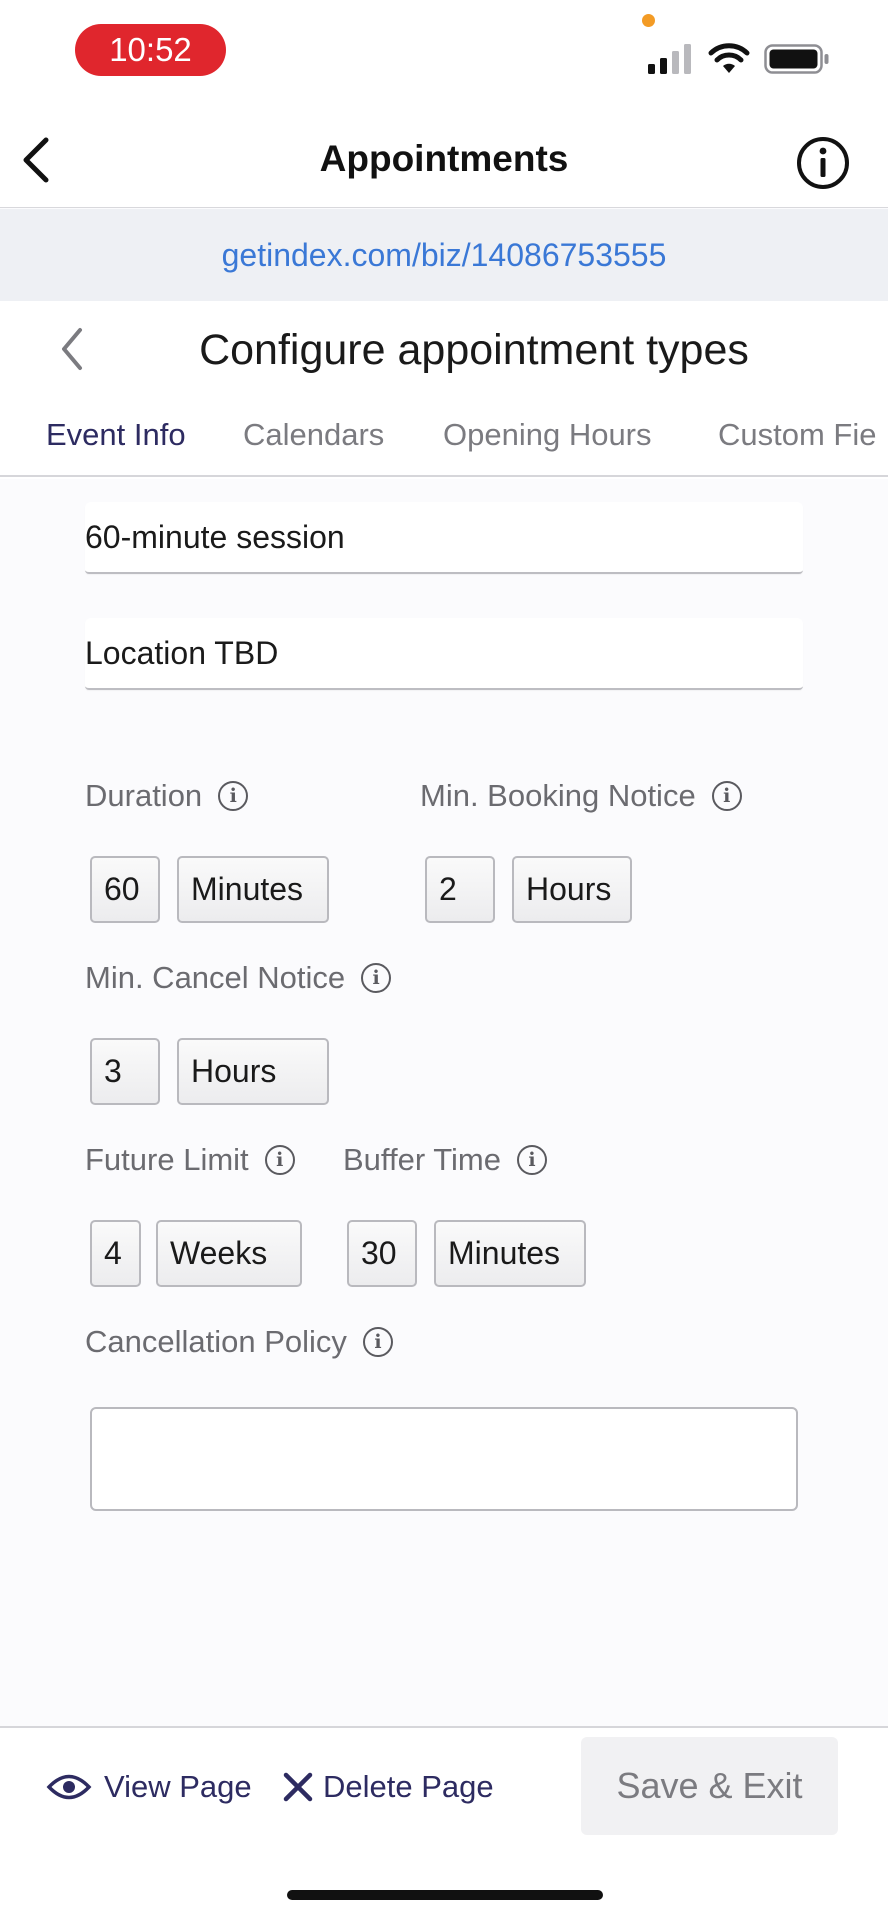 The width and height of the screenshot is (888, 1920). I want to click on min-cancel-notice-label: Min. Cancel Notice i, so click(238, 978).